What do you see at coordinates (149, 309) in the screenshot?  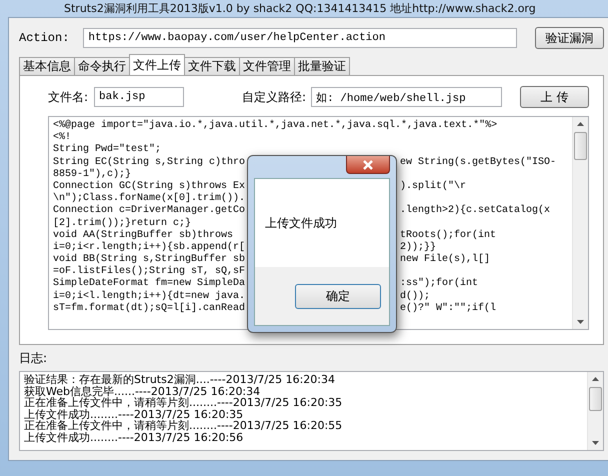 I see `code-line: sT=fm.format(dt);sQ=l[i].canRead` at bounding box center [149, 309].